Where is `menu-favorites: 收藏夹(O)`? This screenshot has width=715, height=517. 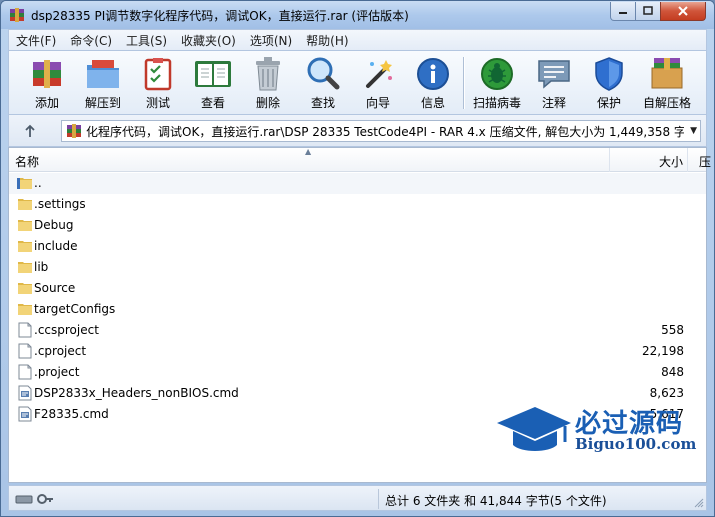 menu-favorites: 收藏夹(O) is located at coordinates (208, 40).